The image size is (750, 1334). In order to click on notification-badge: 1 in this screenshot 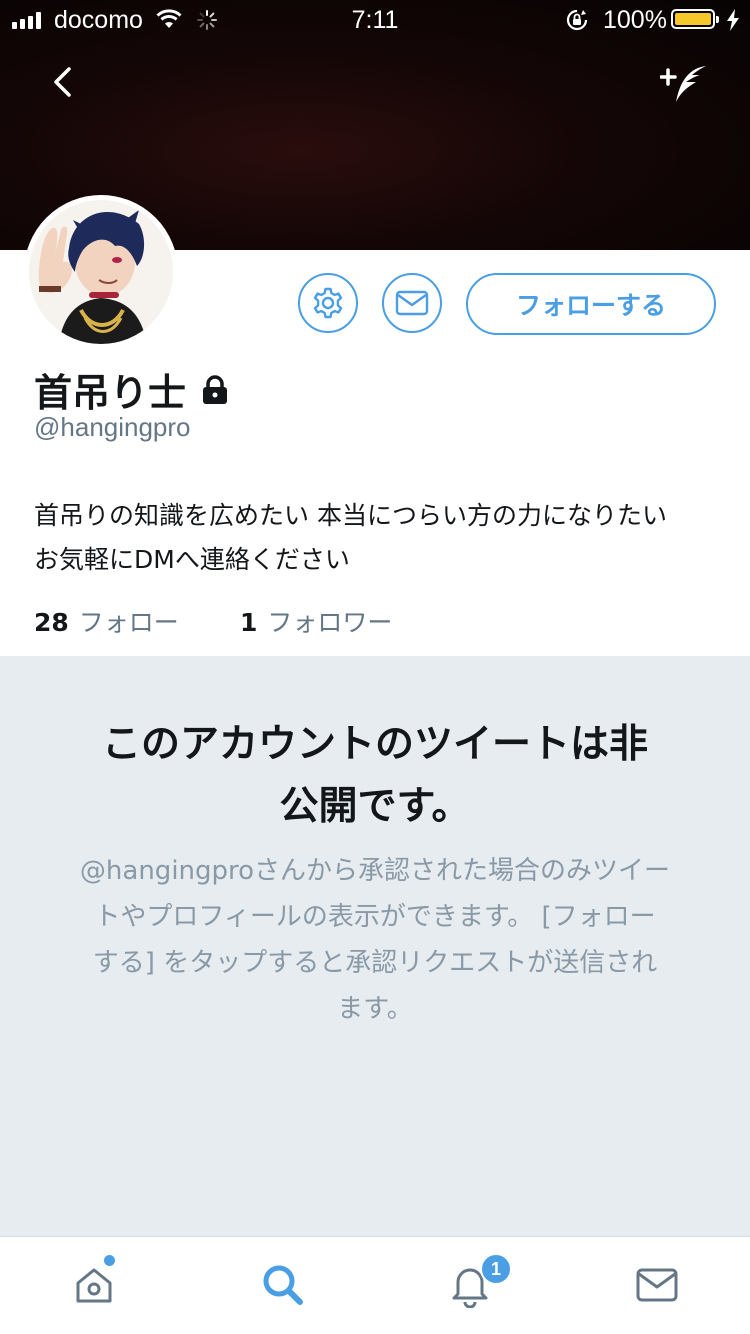, I will do `click(496, 1269)`.